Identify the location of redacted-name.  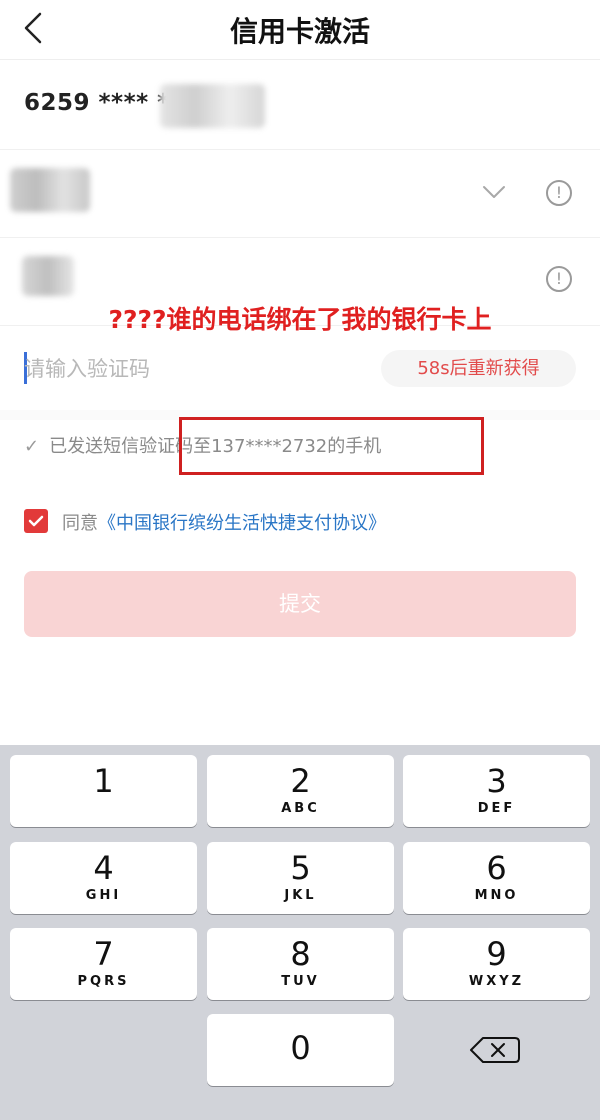
(50, 190).